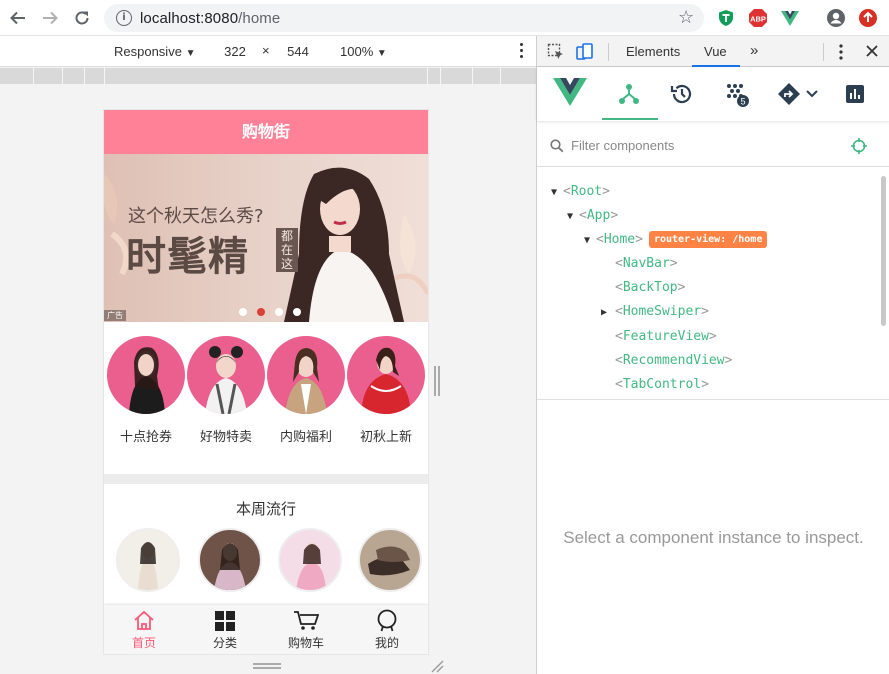 The width and height of the screenshot is (889, 674). I want to click on tree-node-root: ▼ <Root>, so click(580, 192).